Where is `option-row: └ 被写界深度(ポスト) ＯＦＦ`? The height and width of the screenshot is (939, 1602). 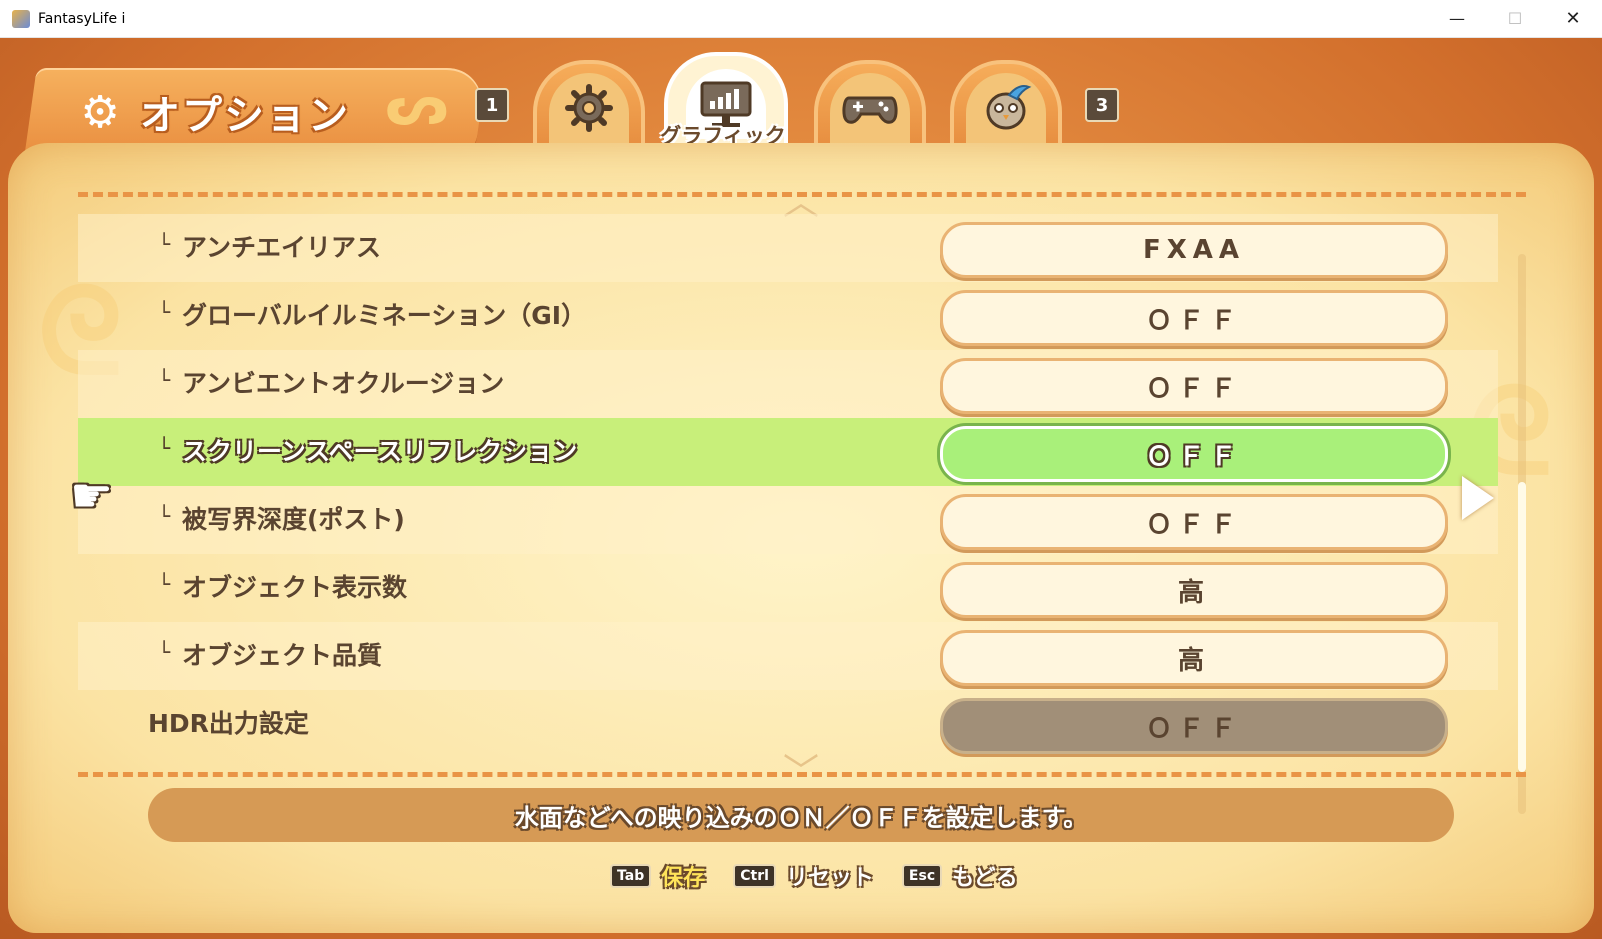 option-row: └ 被写界深度(ポスト) ＯＦＦ is located at coordinates (788, 520).